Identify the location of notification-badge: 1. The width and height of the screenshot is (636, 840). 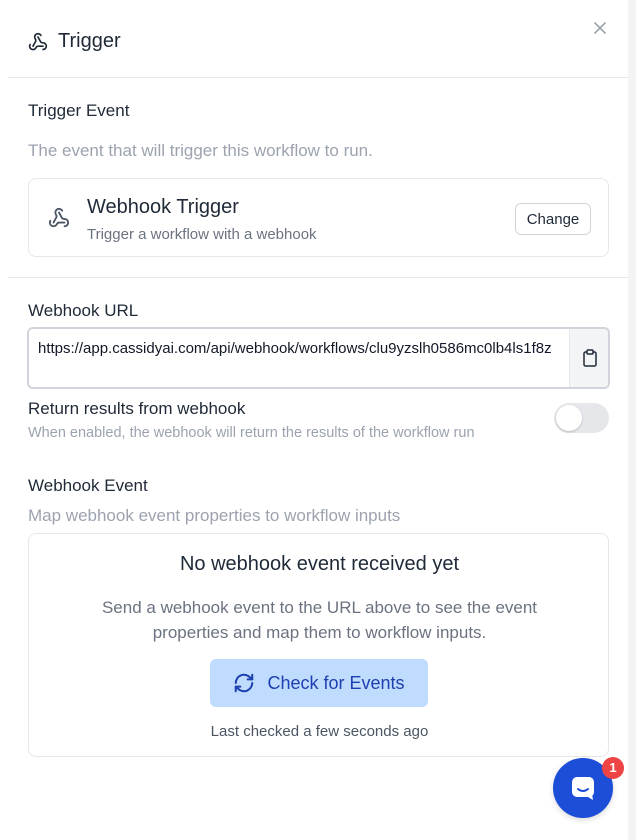
(613, 768).